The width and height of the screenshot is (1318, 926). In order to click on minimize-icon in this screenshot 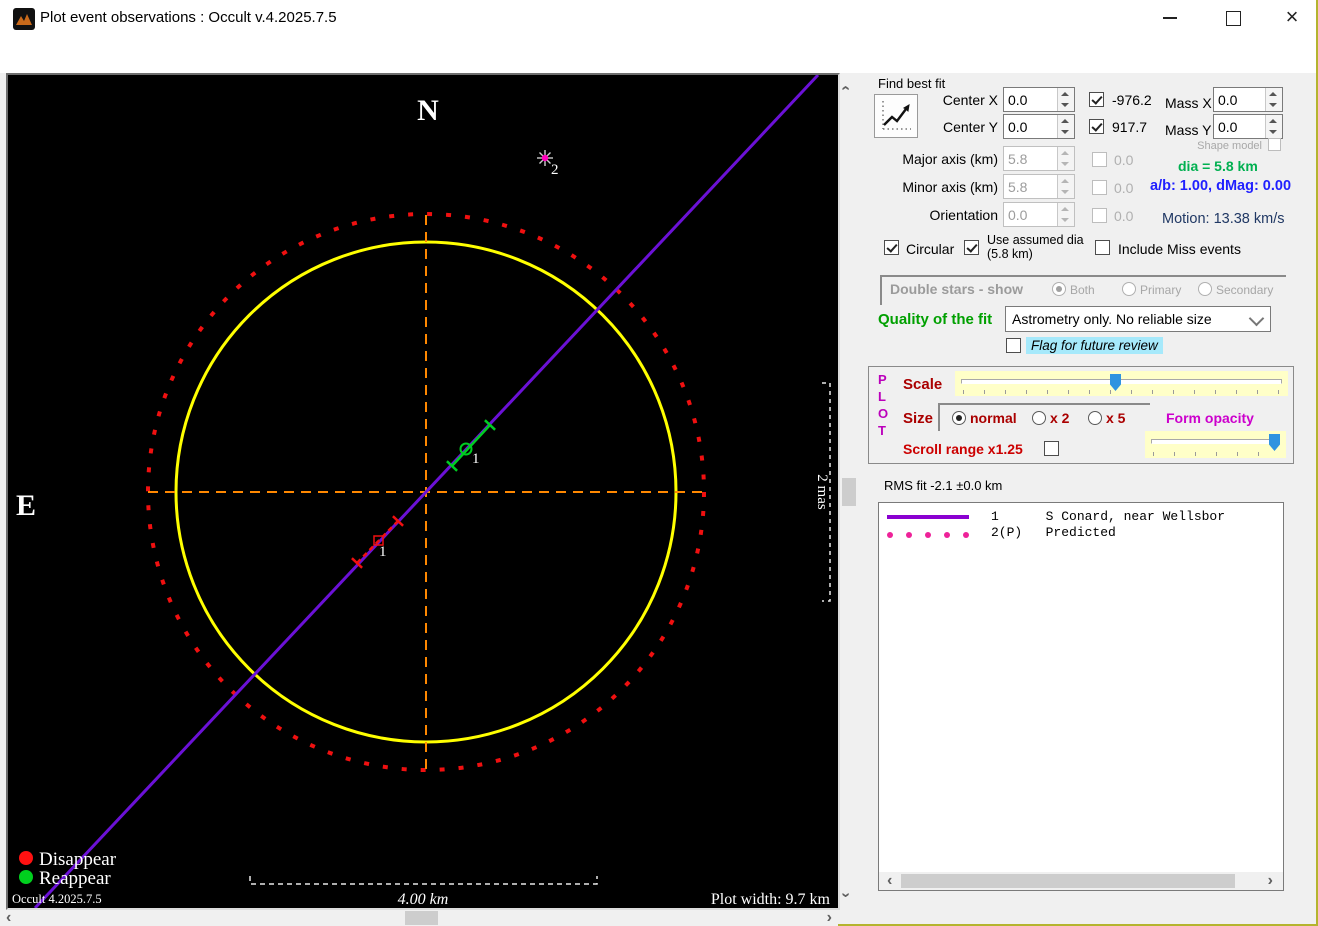, I will do `click(1170, 18)`.